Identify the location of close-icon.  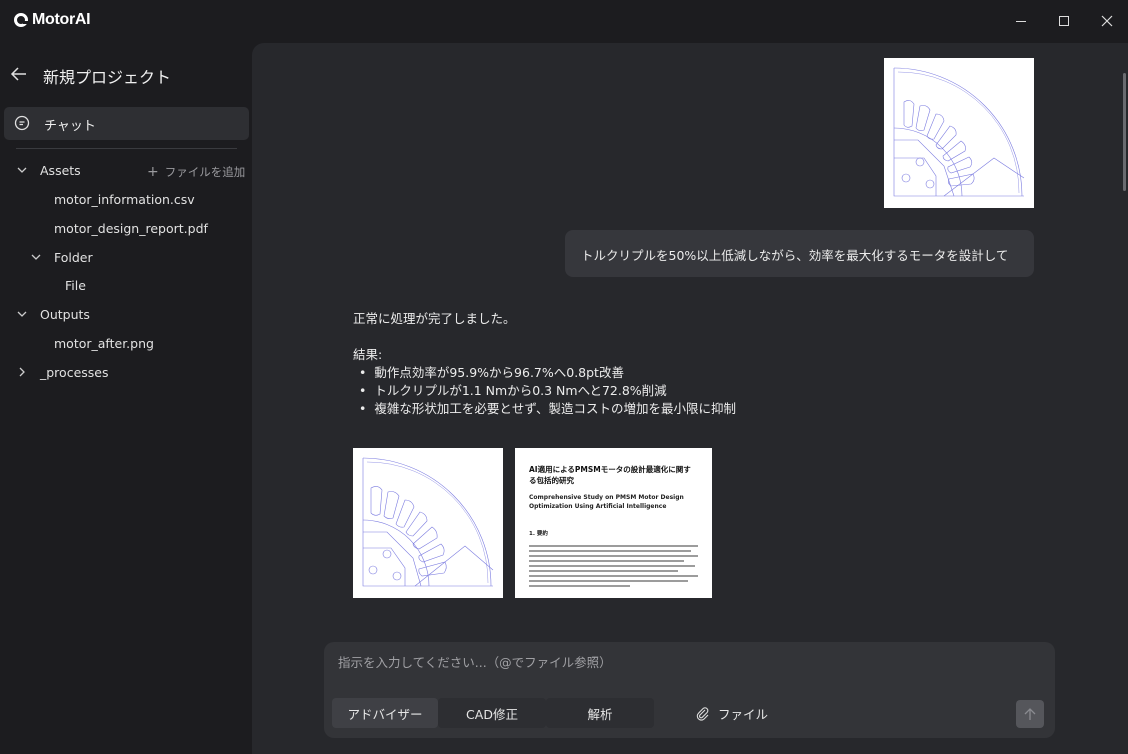
(1107, 21).